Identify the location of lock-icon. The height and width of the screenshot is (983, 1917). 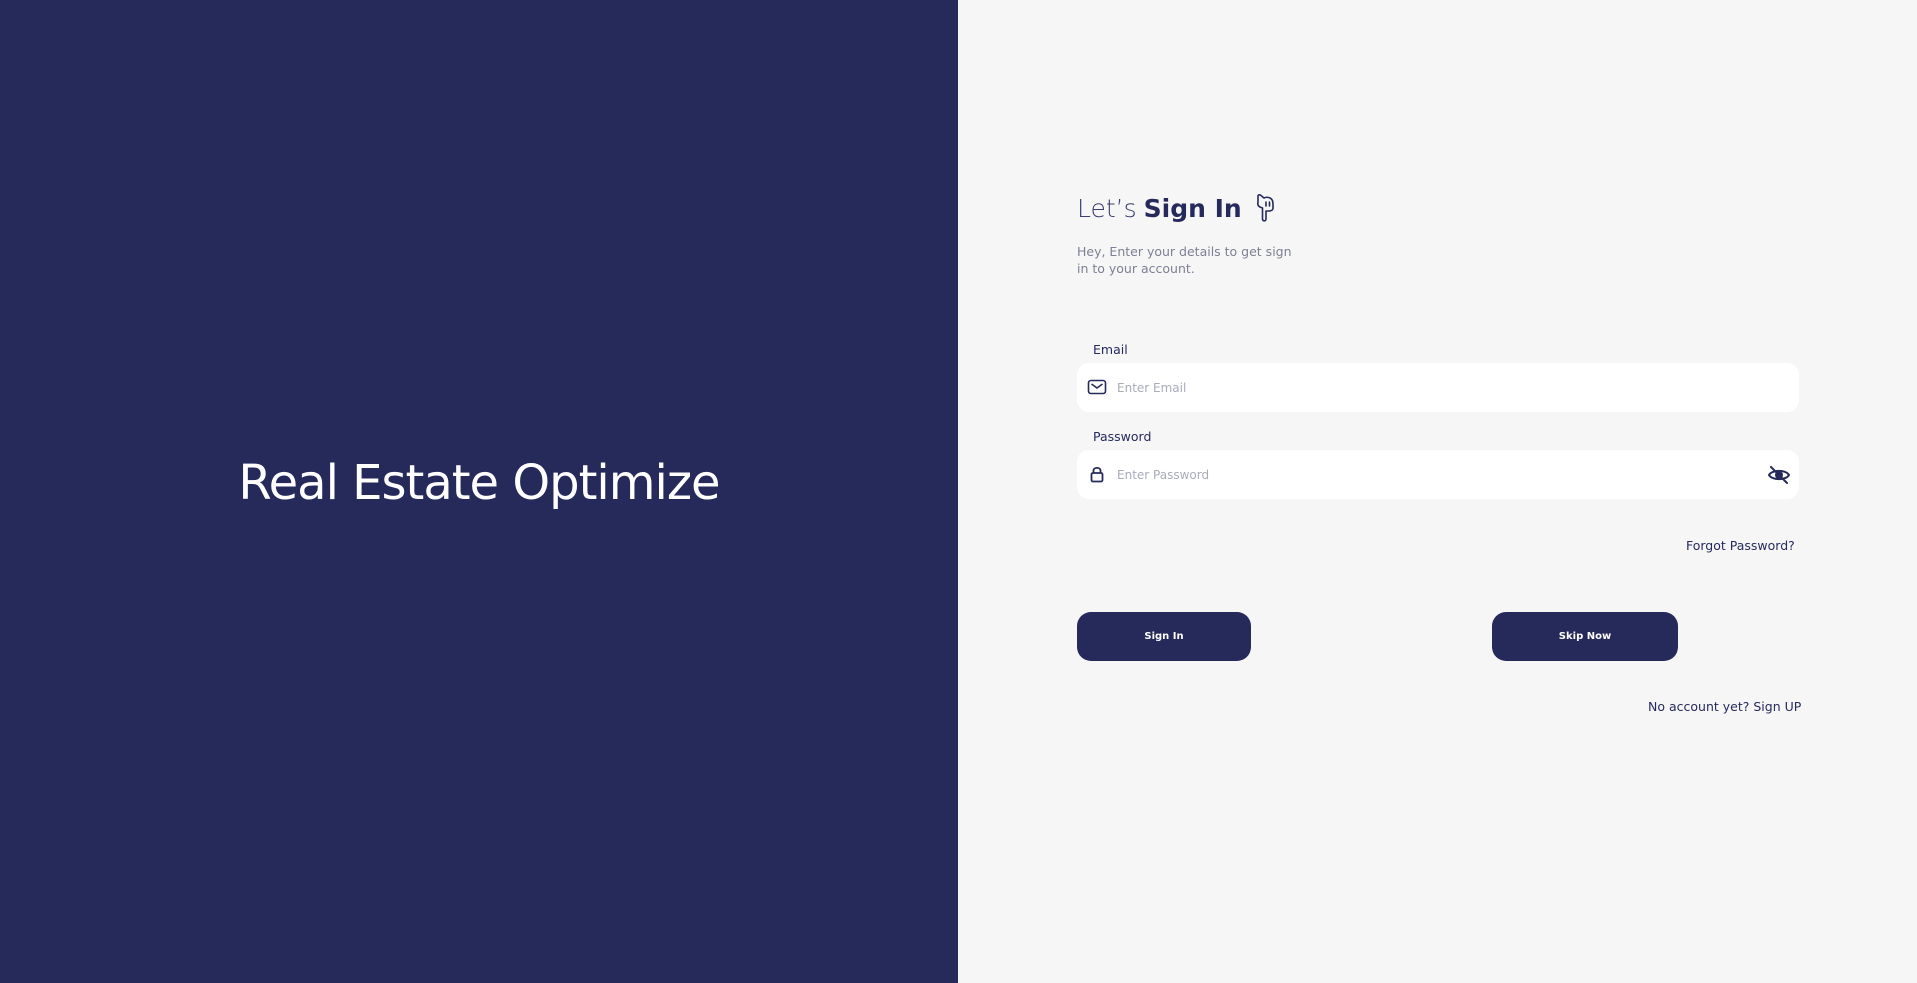
(1097, 474).